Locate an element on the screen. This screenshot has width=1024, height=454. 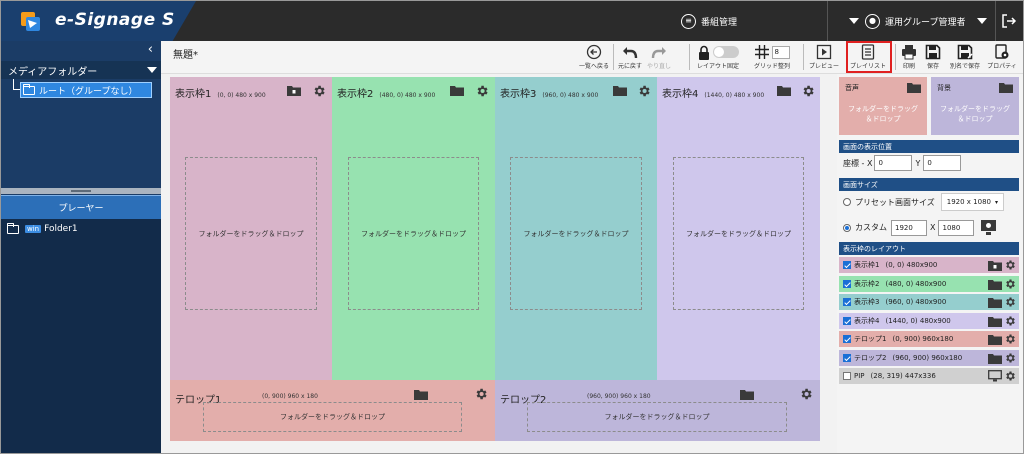
audio-tile: 音声 フォルダーをドラッグ ＆ドロップ is located at coordinates (883, 106).